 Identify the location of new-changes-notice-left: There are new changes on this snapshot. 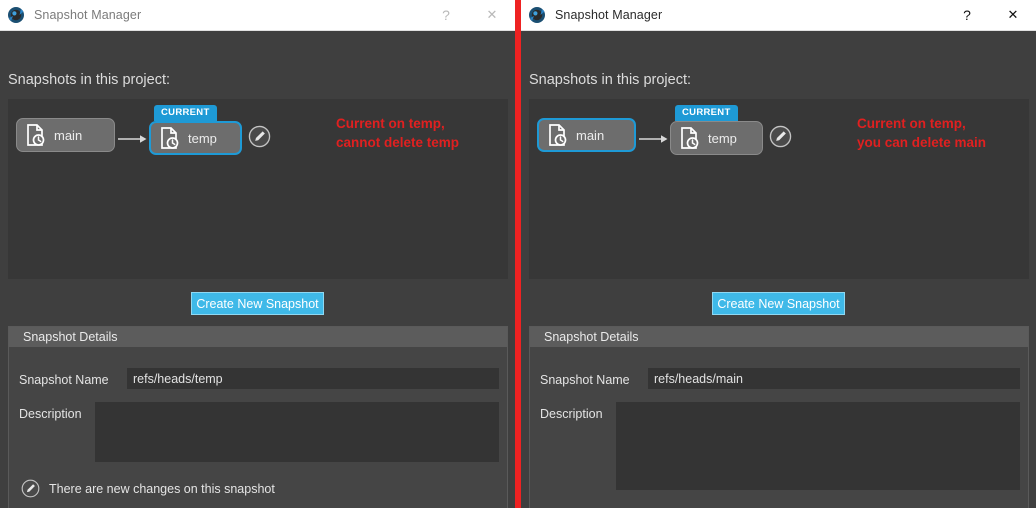
(148, 488).